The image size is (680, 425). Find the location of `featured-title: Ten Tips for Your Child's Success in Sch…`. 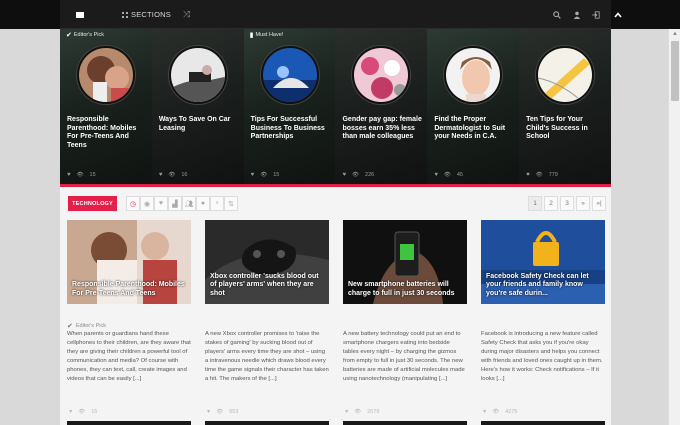

featured-title: Ten Tips for Your Child's Success in Sch… is located at coordinates (566, 129).